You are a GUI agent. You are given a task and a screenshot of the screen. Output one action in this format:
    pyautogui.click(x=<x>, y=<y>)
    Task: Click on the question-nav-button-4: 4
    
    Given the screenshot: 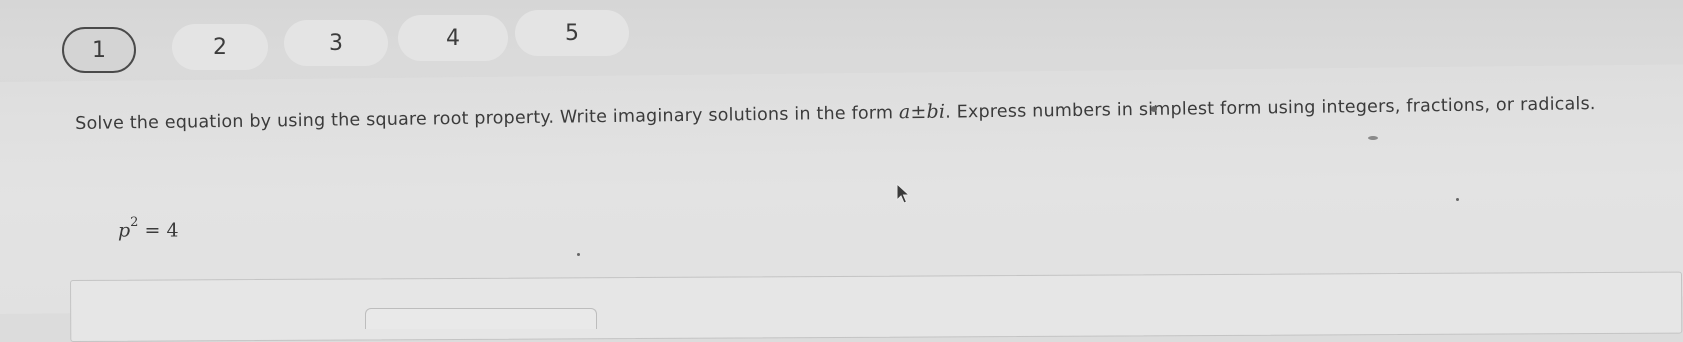 What is the action you would take?
    pyautogui.click(x=453, y=38)
    